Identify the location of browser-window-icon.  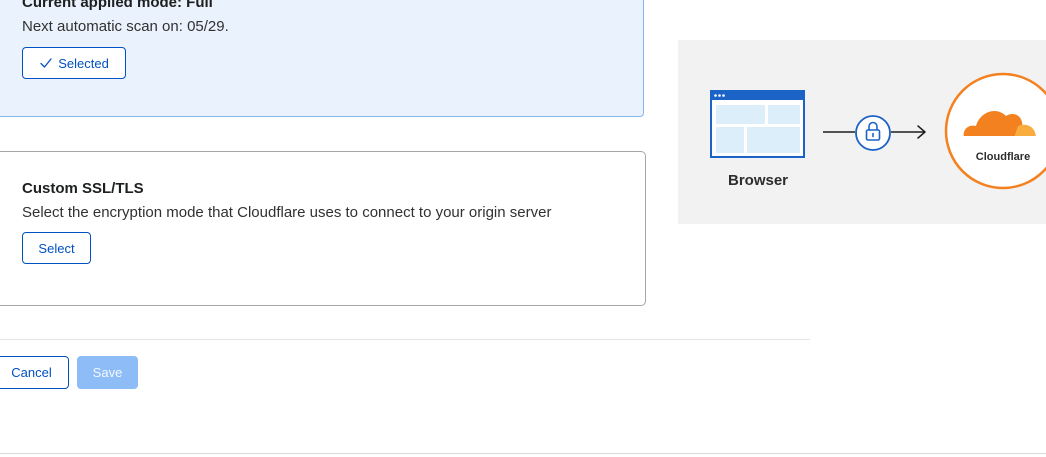
(757, 124).